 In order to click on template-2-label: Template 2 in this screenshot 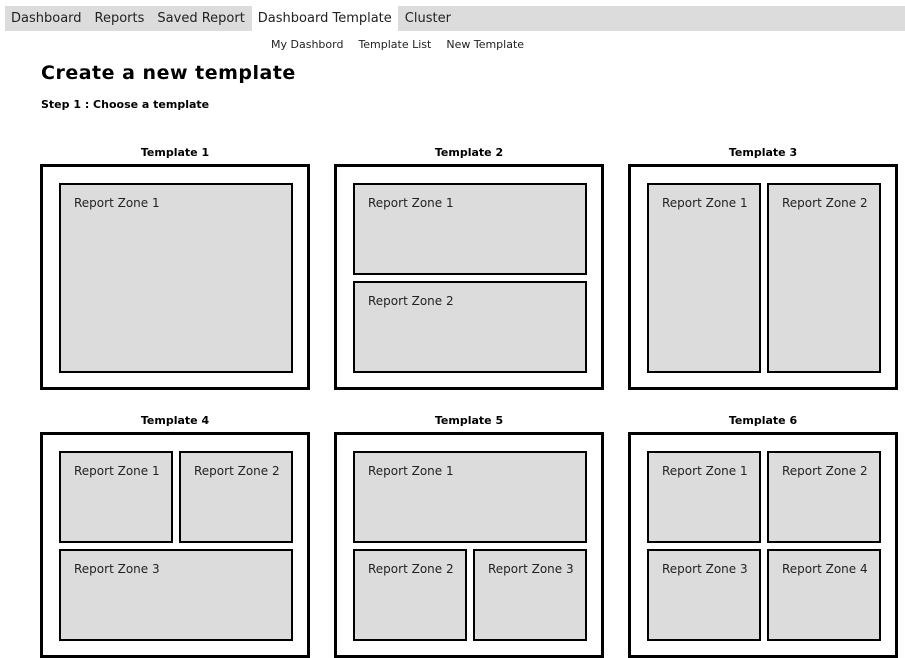, I will do `click(469, 152)`.